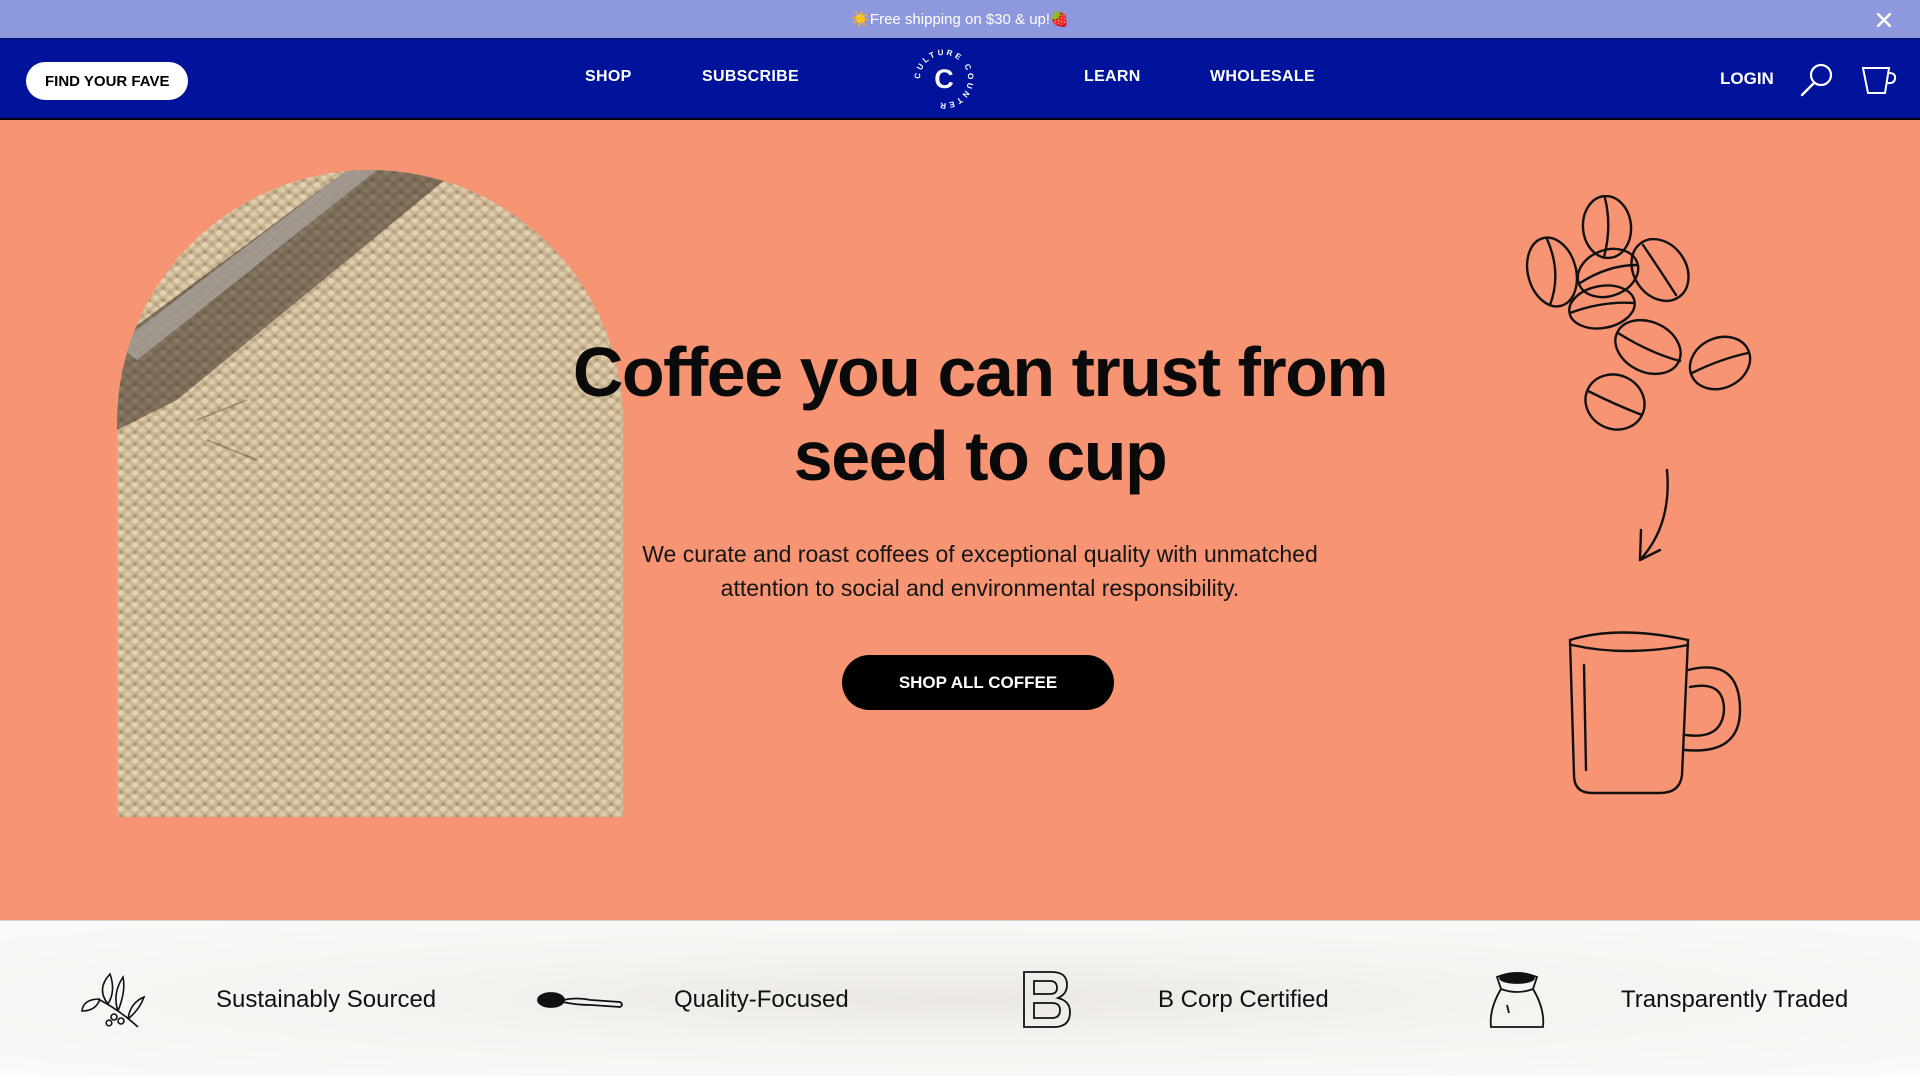 The width and height of the screenshot is (1920, 1080). I want to click on feature-quality-focused: Quality-Focused, so click(692, 1000).